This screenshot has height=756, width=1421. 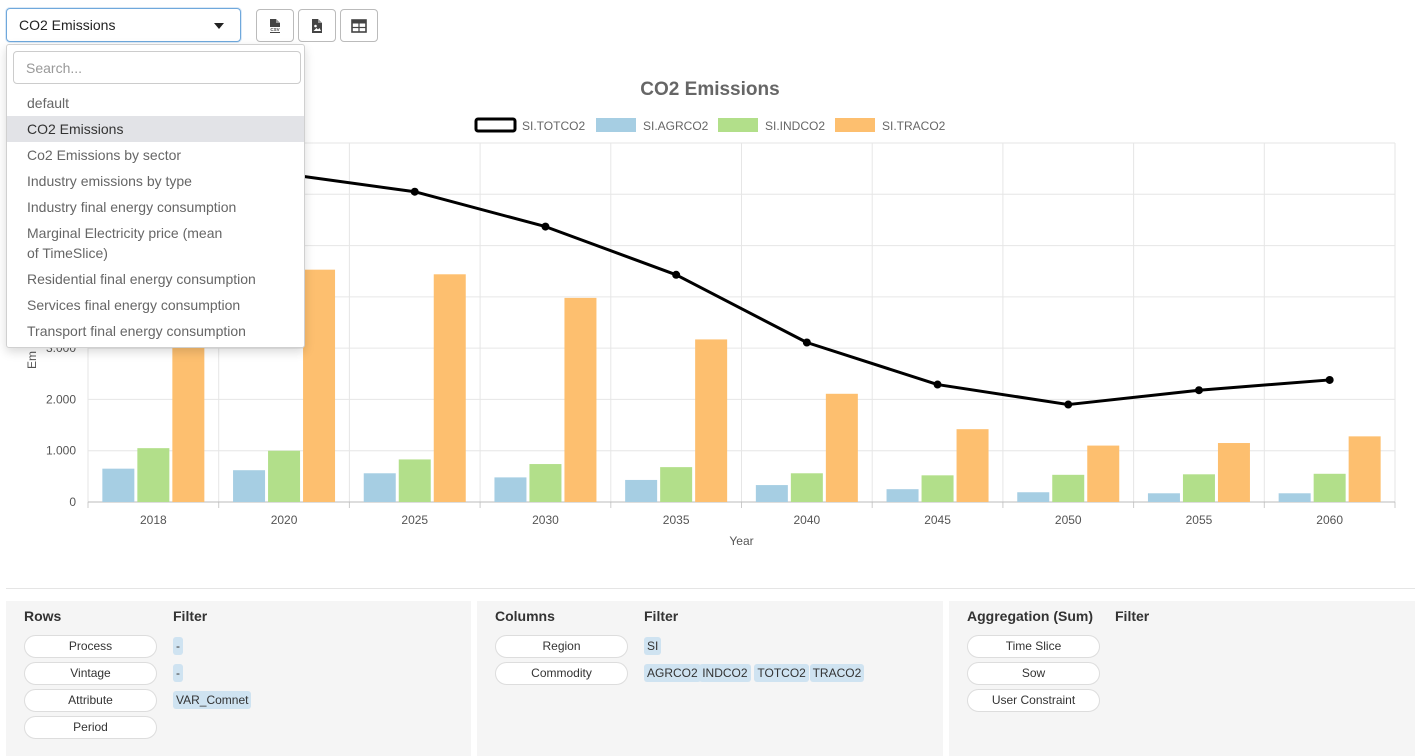 I want to click on dropdown-option: Services final energy consumption, so click(x=155, y=305).